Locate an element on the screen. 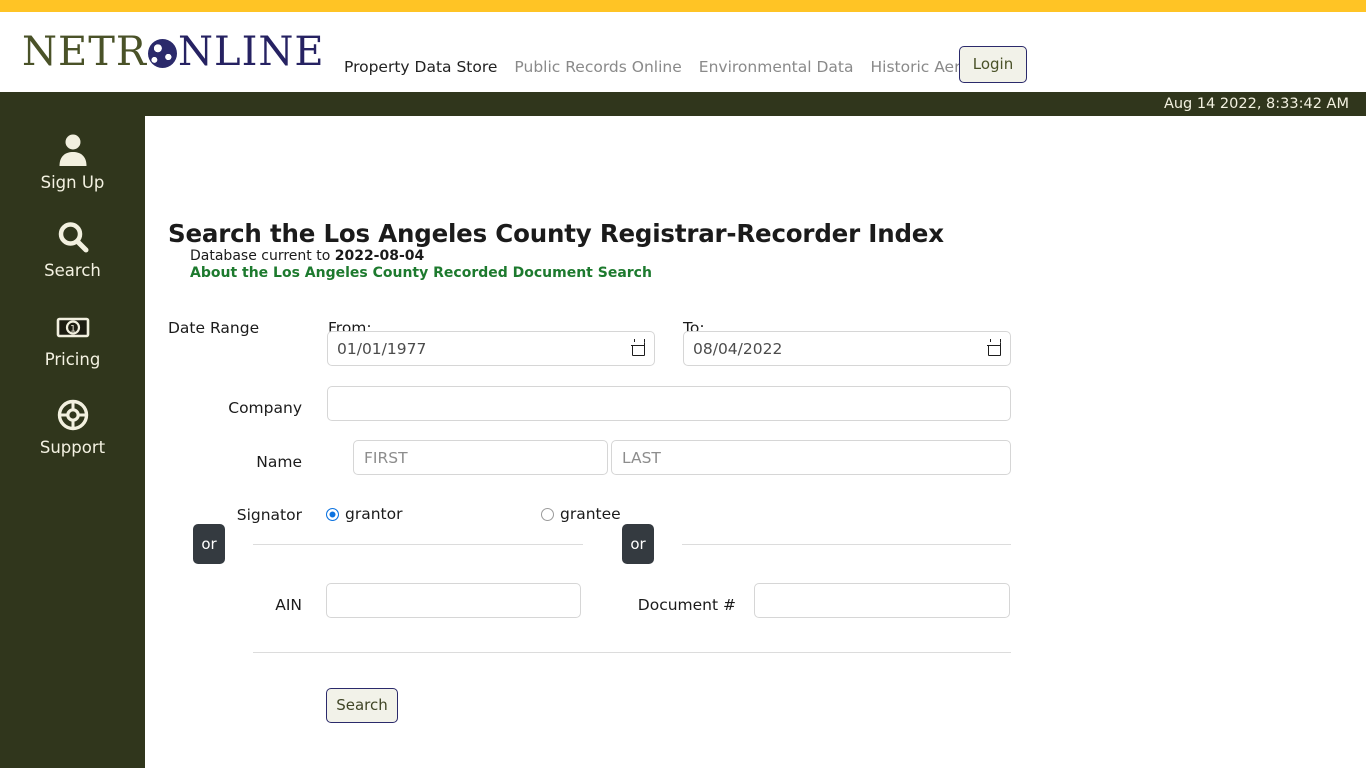 Image resolution: width=1366 pixels, height=768 pixels. sidebar-item-label: Sign Up is located at coordinates (72, 182).